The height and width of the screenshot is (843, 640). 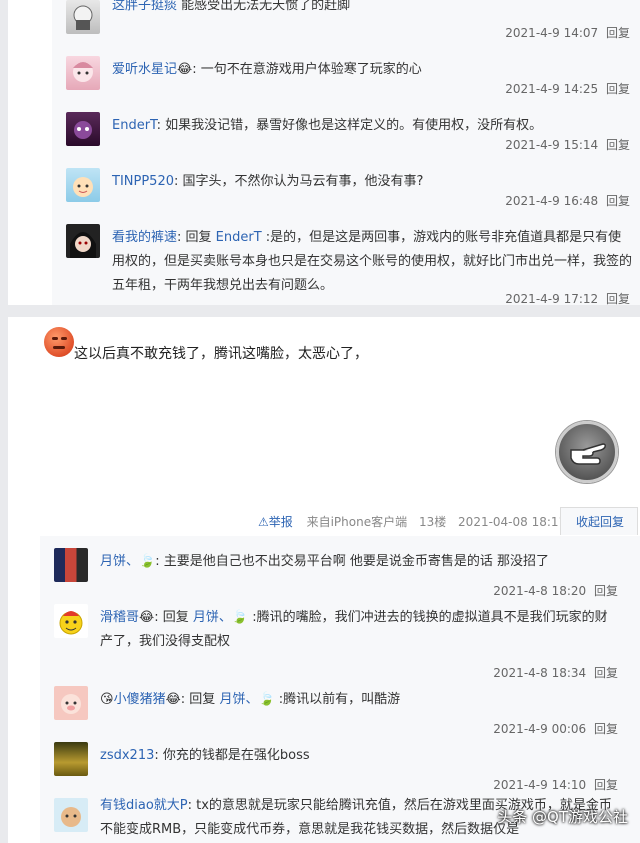 I want to click on reply-meta: 2021-4-9 14:10 回复, so click(x=555, y=784).